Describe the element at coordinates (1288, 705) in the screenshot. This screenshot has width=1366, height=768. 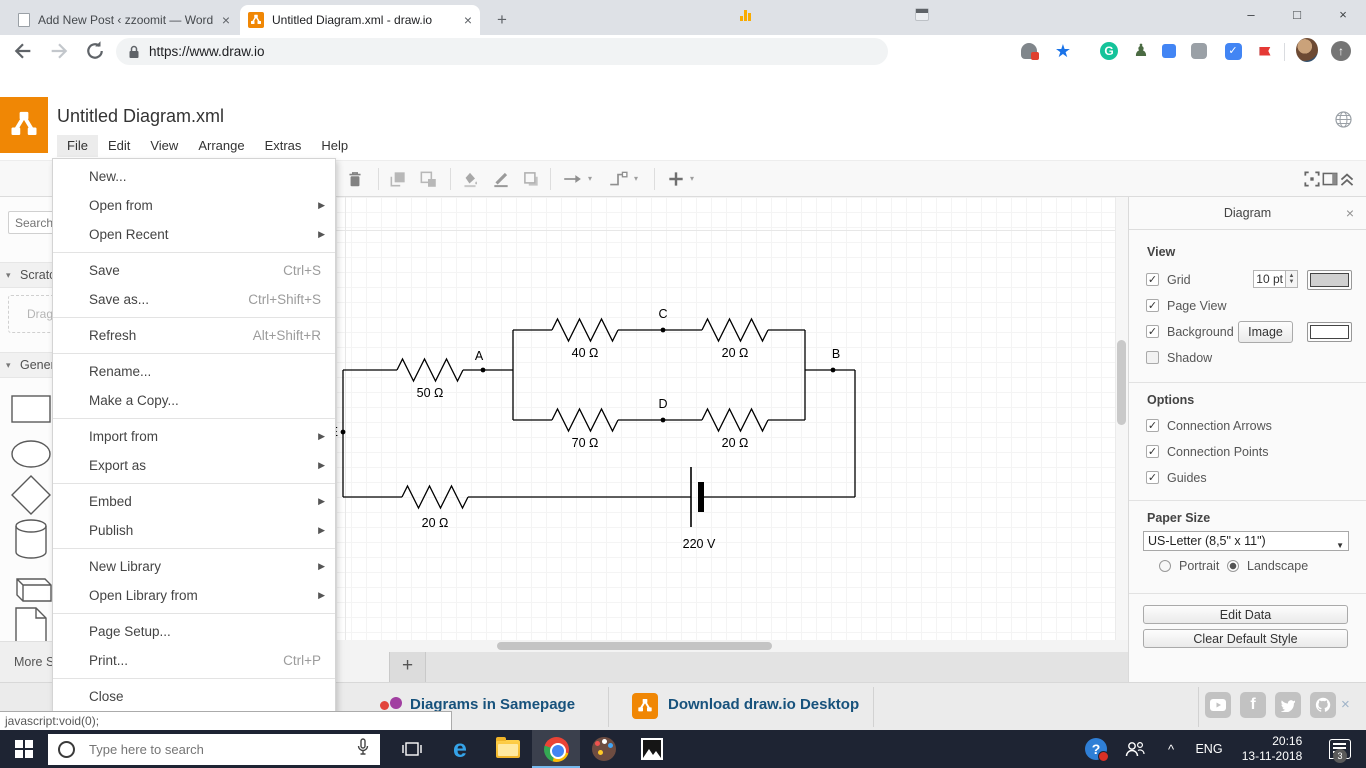
I see `twitter-icon` at that location.